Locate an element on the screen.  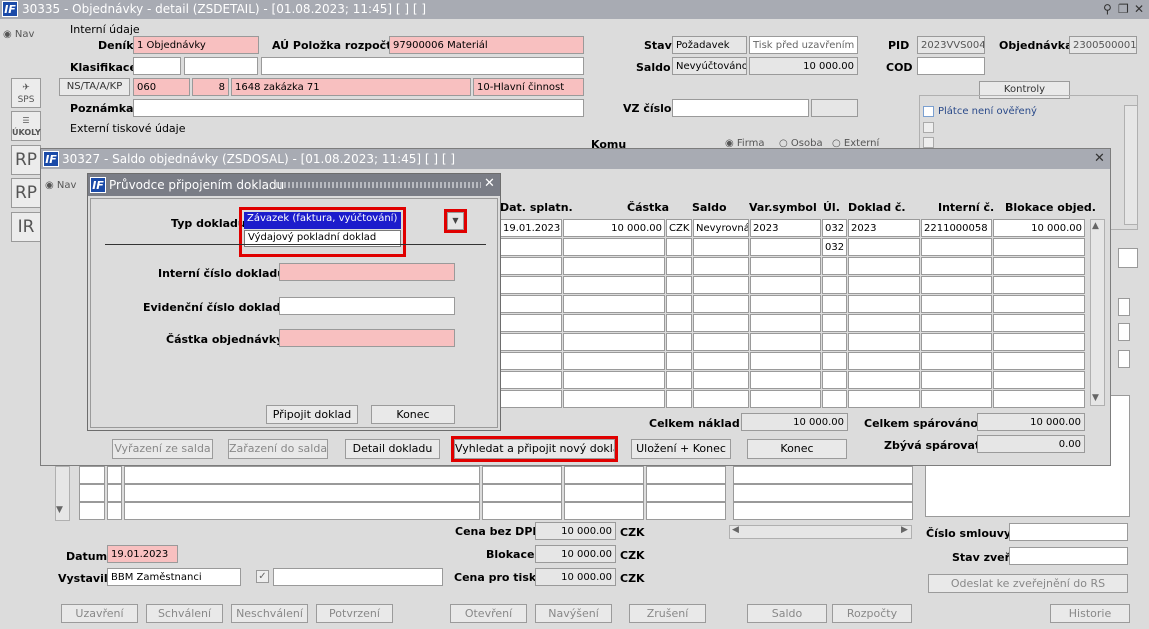
row2-blokace is located at coordinates (1039, 247).